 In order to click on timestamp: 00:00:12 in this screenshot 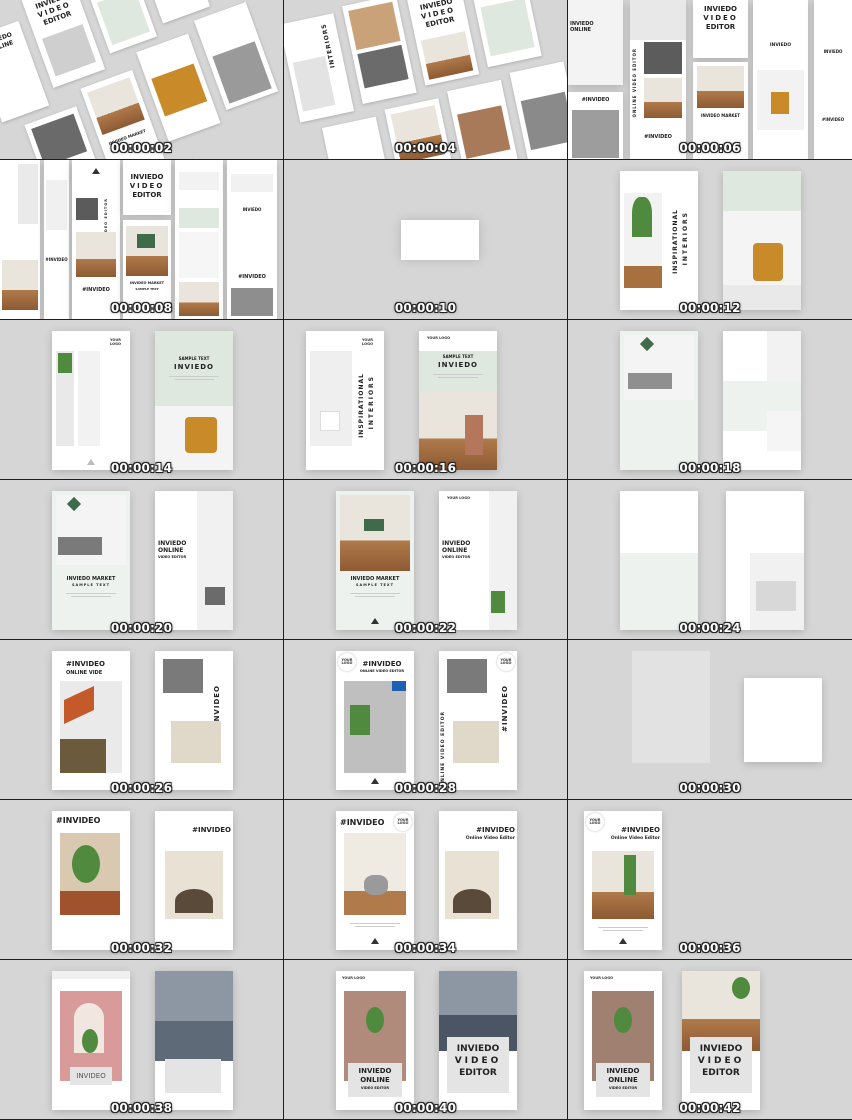, I will do `click(710, 308)`.